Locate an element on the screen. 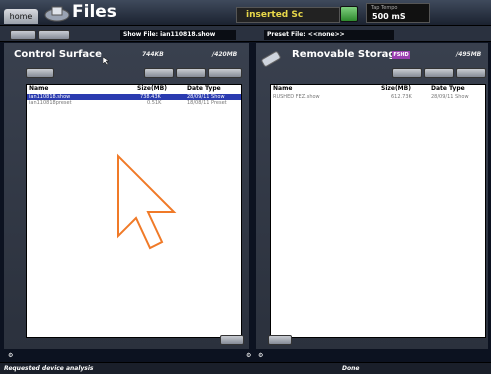 This screenshot has height=374, width=491. status-bar: Requested device analysis Done is located at coordinates (245, 368).